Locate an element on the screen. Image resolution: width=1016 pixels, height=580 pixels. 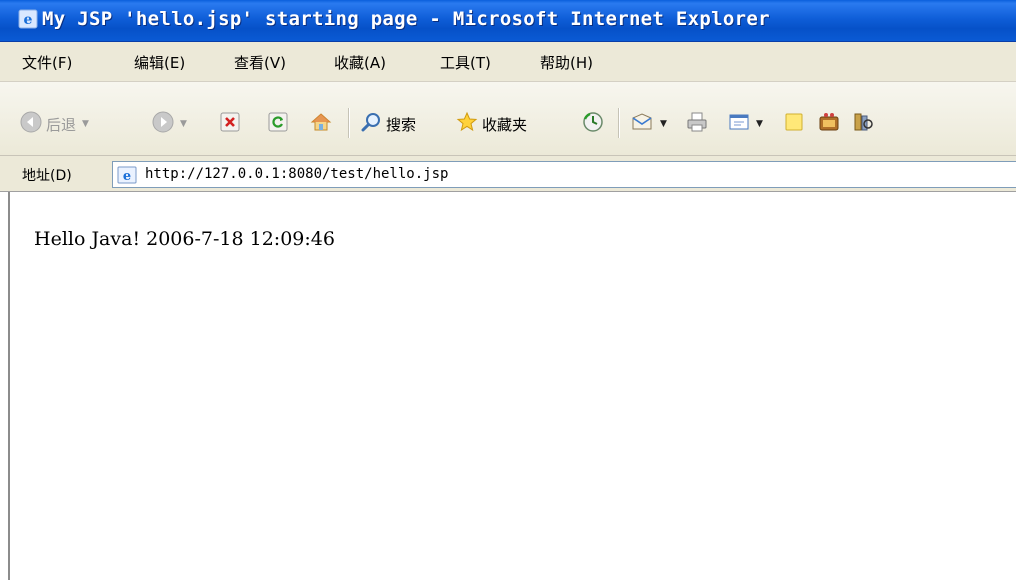
research-icon is located at coordinates (863, 124).